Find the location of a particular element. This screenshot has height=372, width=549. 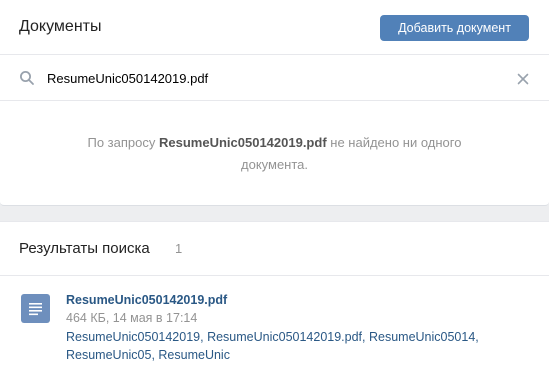

results-title: Результаты поиска is located at coordinates (84, 248).